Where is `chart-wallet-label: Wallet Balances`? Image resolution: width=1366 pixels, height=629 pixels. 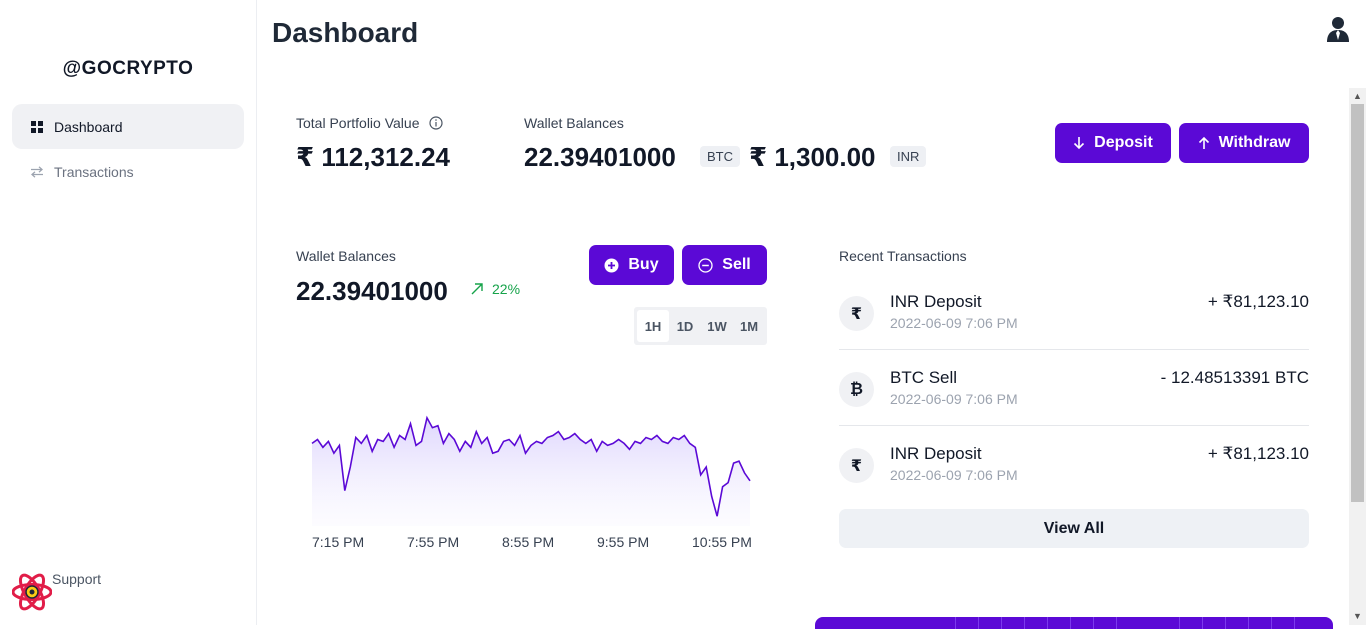
chart-wallet-label: Wallet Balances is located at coordinates (346, 256).